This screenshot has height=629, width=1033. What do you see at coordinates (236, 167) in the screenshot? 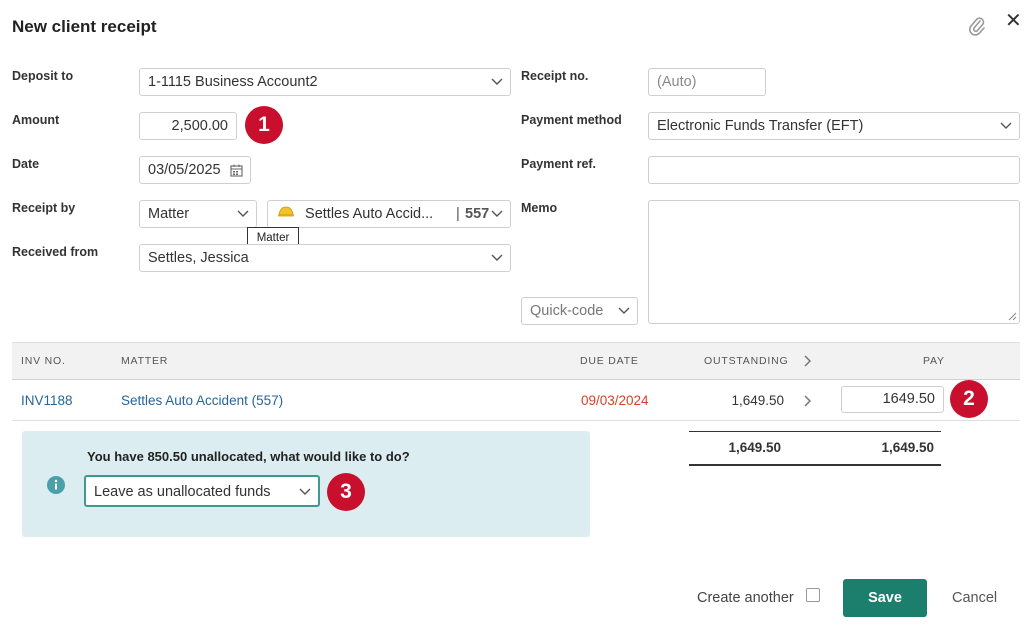
I see `calendar-icon` at bounding box center [236, 167].